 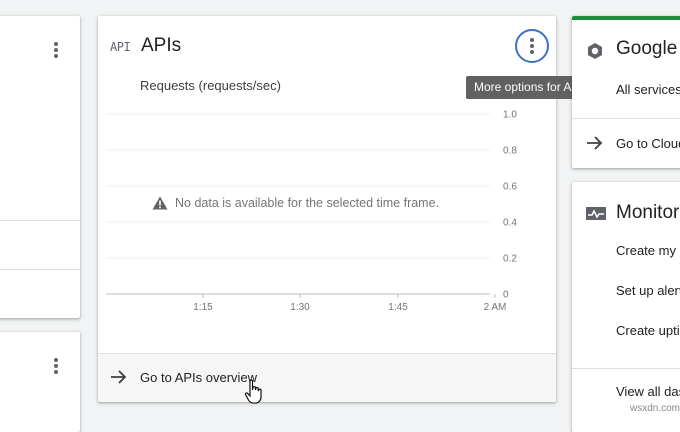 I want to click on card-title: Google C, so click(x=648, y=48).